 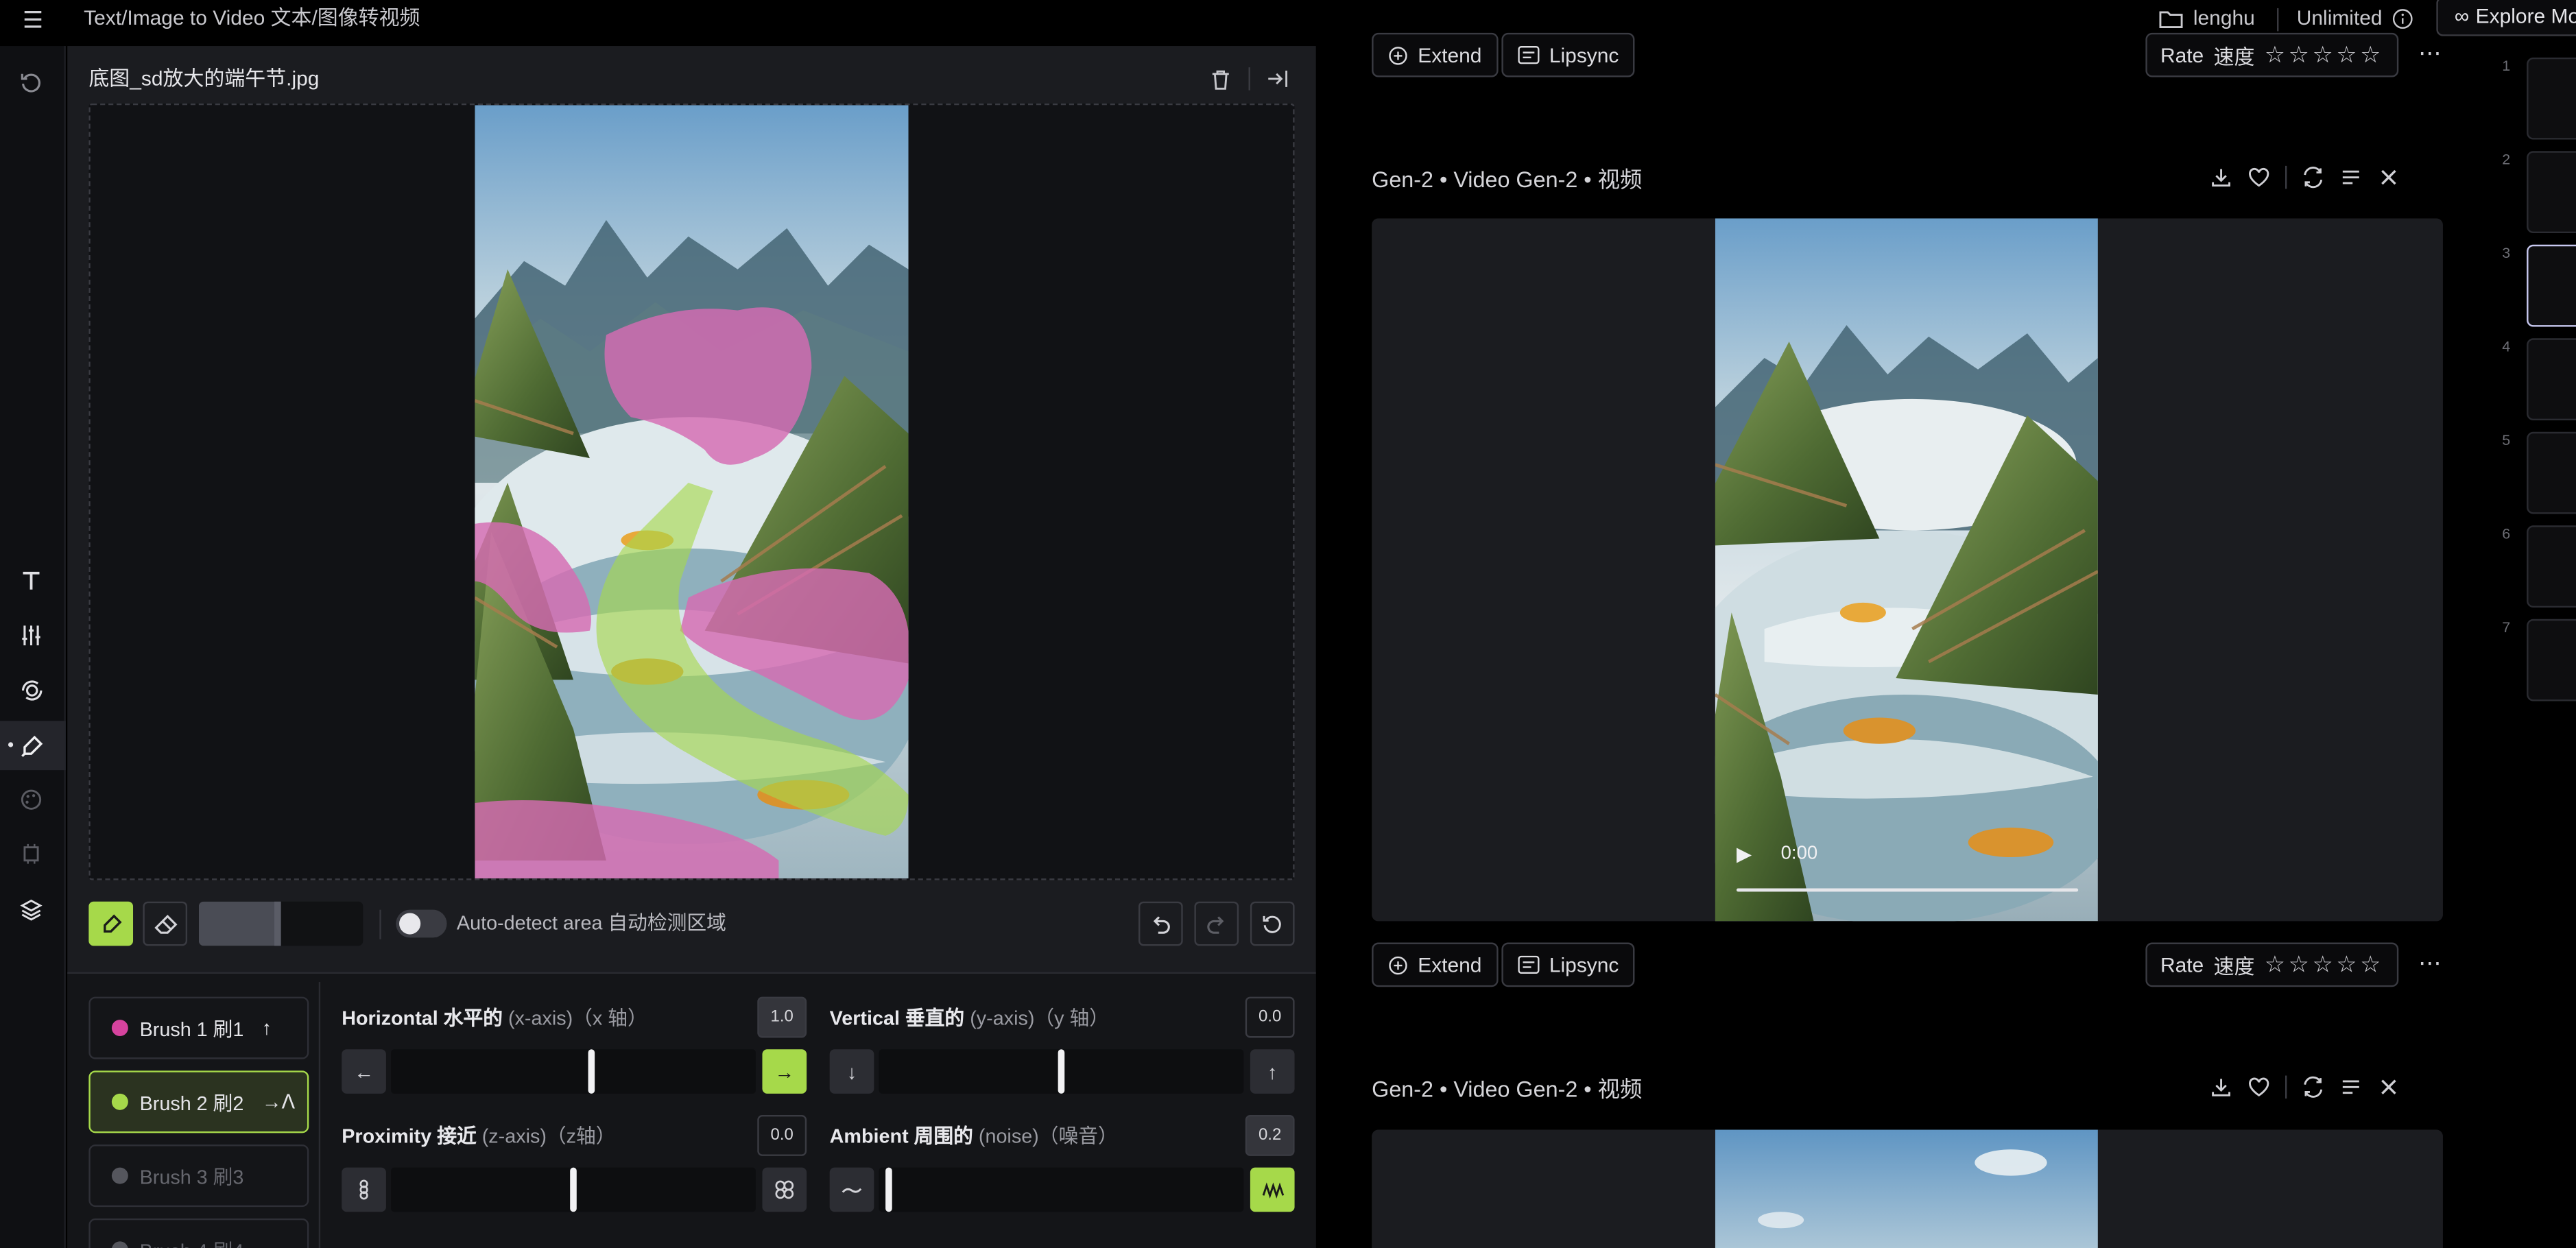 What do you see at coordinates (1272, 1071) in the screenshot?
I see `up-arrow-icon: ↑` at bounding box center [1272, 1071].